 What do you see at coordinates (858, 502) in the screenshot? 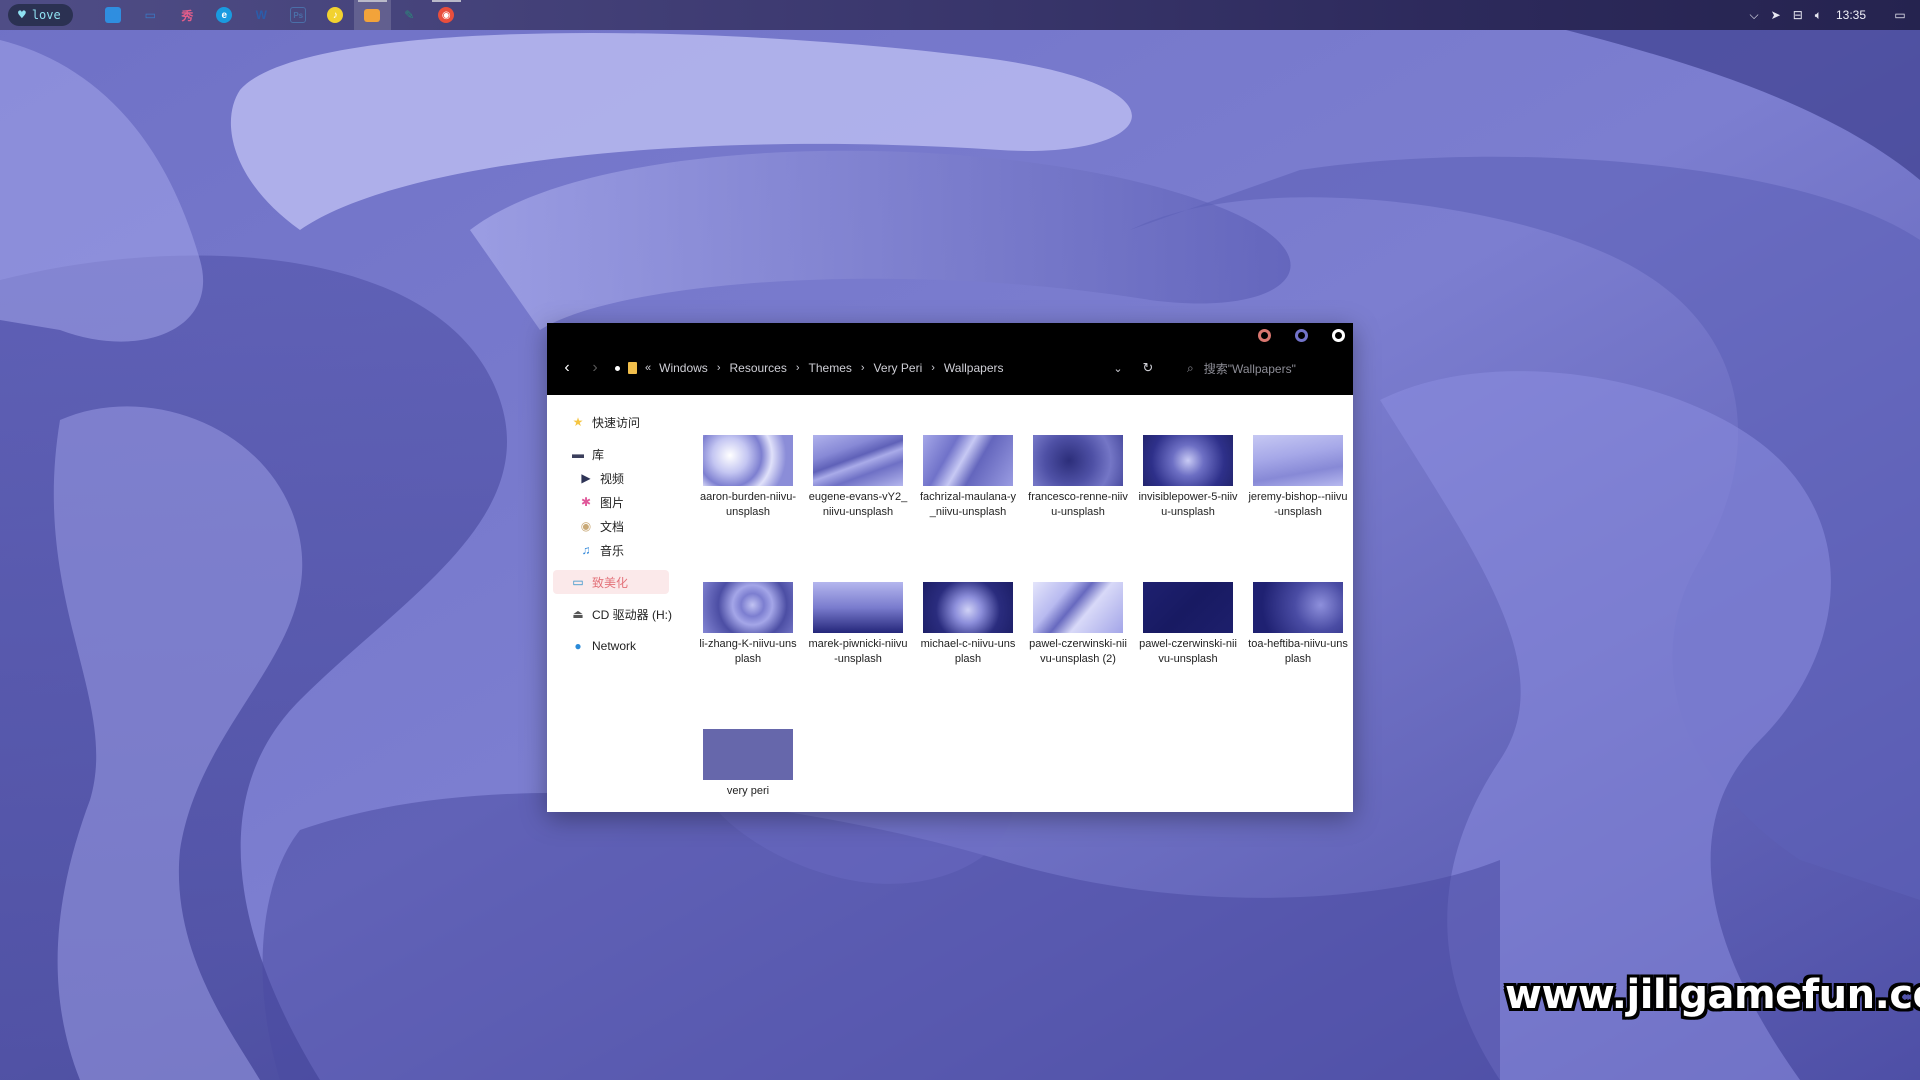
I see `file-item: eugene-evans-vY2_niivu-unsplash` at bounding box center [858, 502].